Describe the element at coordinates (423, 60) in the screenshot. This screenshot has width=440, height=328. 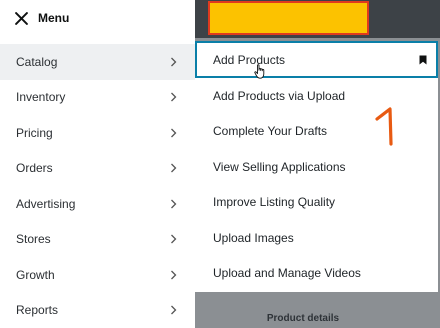
I see `bookmark-icon` at that location.